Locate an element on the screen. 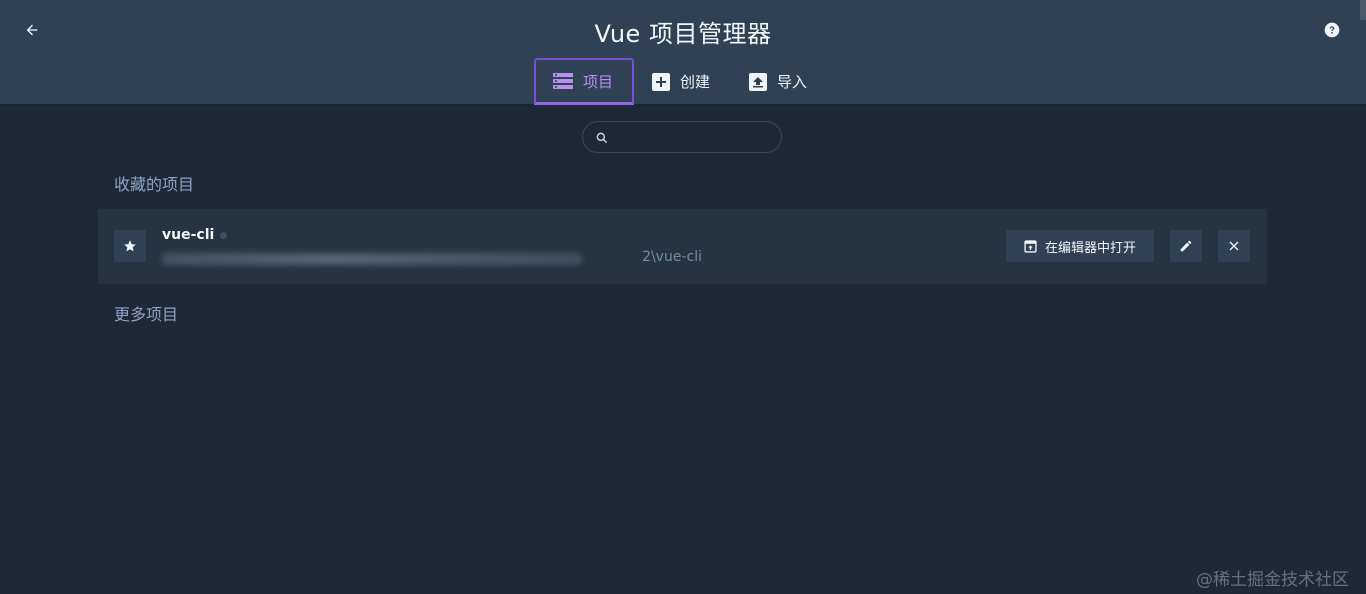 The image size is (1366, 594). search-box is located at coordinates (682, 137).